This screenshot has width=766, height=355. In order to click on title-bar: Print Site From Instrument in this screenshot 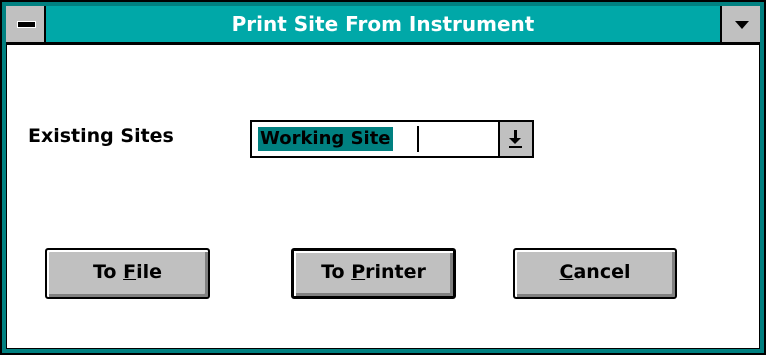, I will do `click(383, 25)`.